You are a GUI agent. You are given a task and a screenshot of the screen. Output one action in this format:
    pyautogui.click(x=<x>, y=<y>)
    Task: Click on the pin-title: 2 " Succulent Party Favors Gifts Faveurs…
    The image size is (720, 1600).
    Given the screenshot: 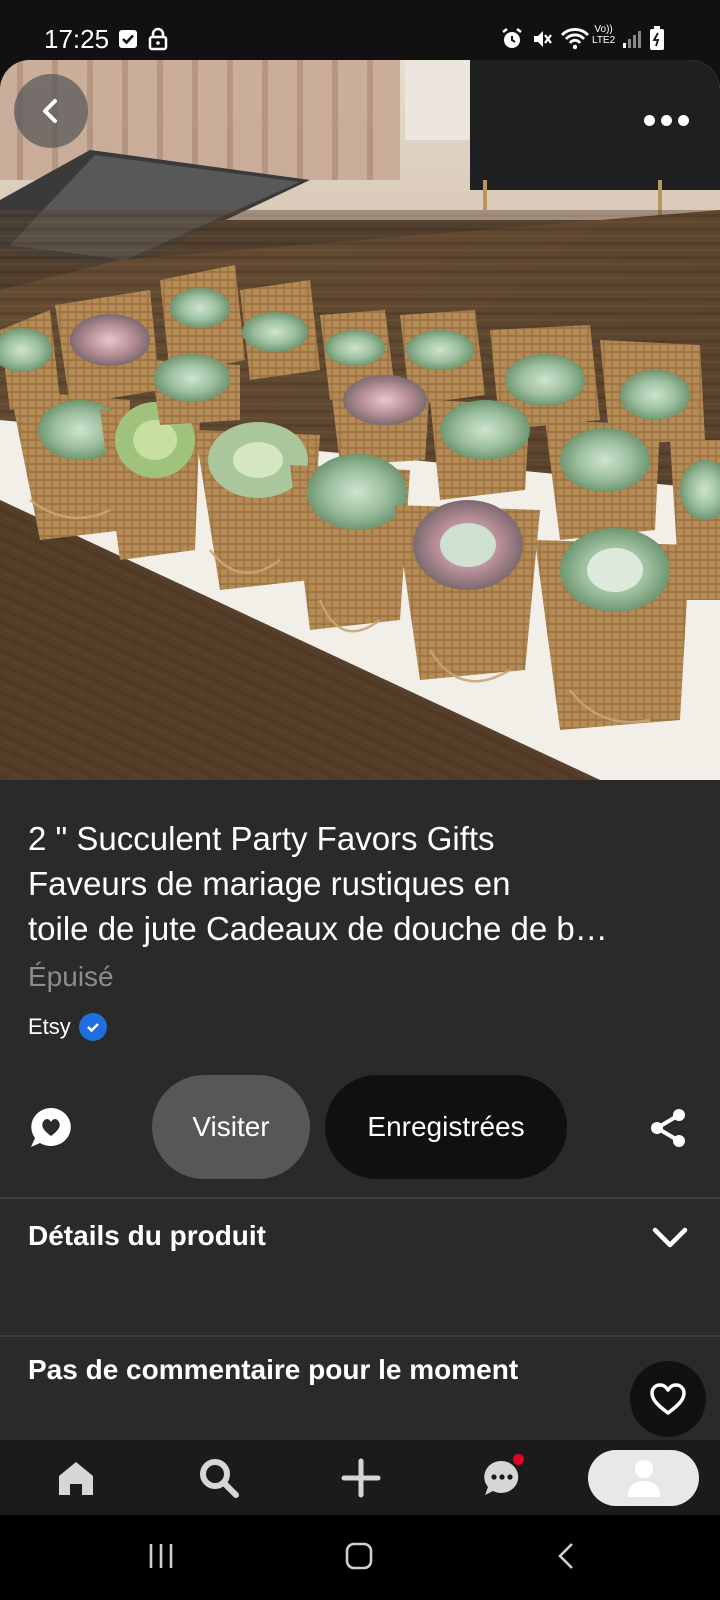 What is the action you would take?
    pyautogui.click(x=358, y=883)
    